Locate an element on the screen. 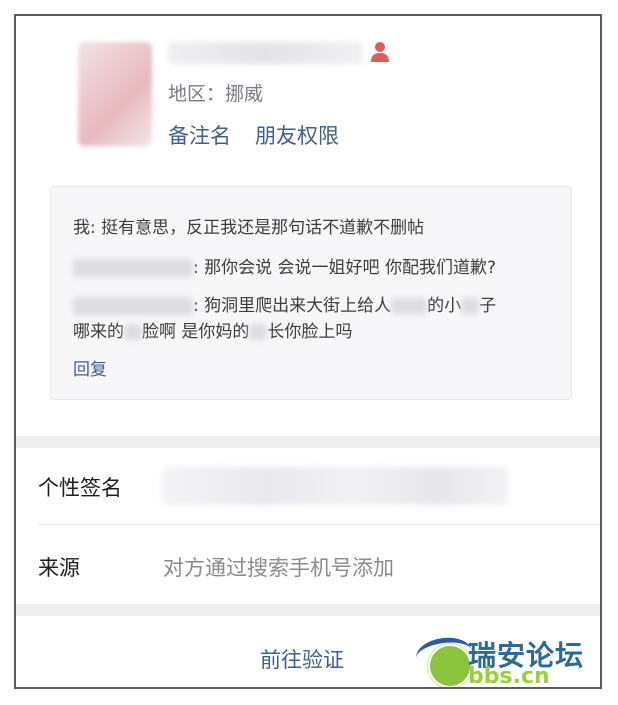 The width and height of the screenshot is (618, 705). comment-line-4: 哪来的 脸啊 是你妈的 长你脸上吗 is located at coordinates (212, 329).